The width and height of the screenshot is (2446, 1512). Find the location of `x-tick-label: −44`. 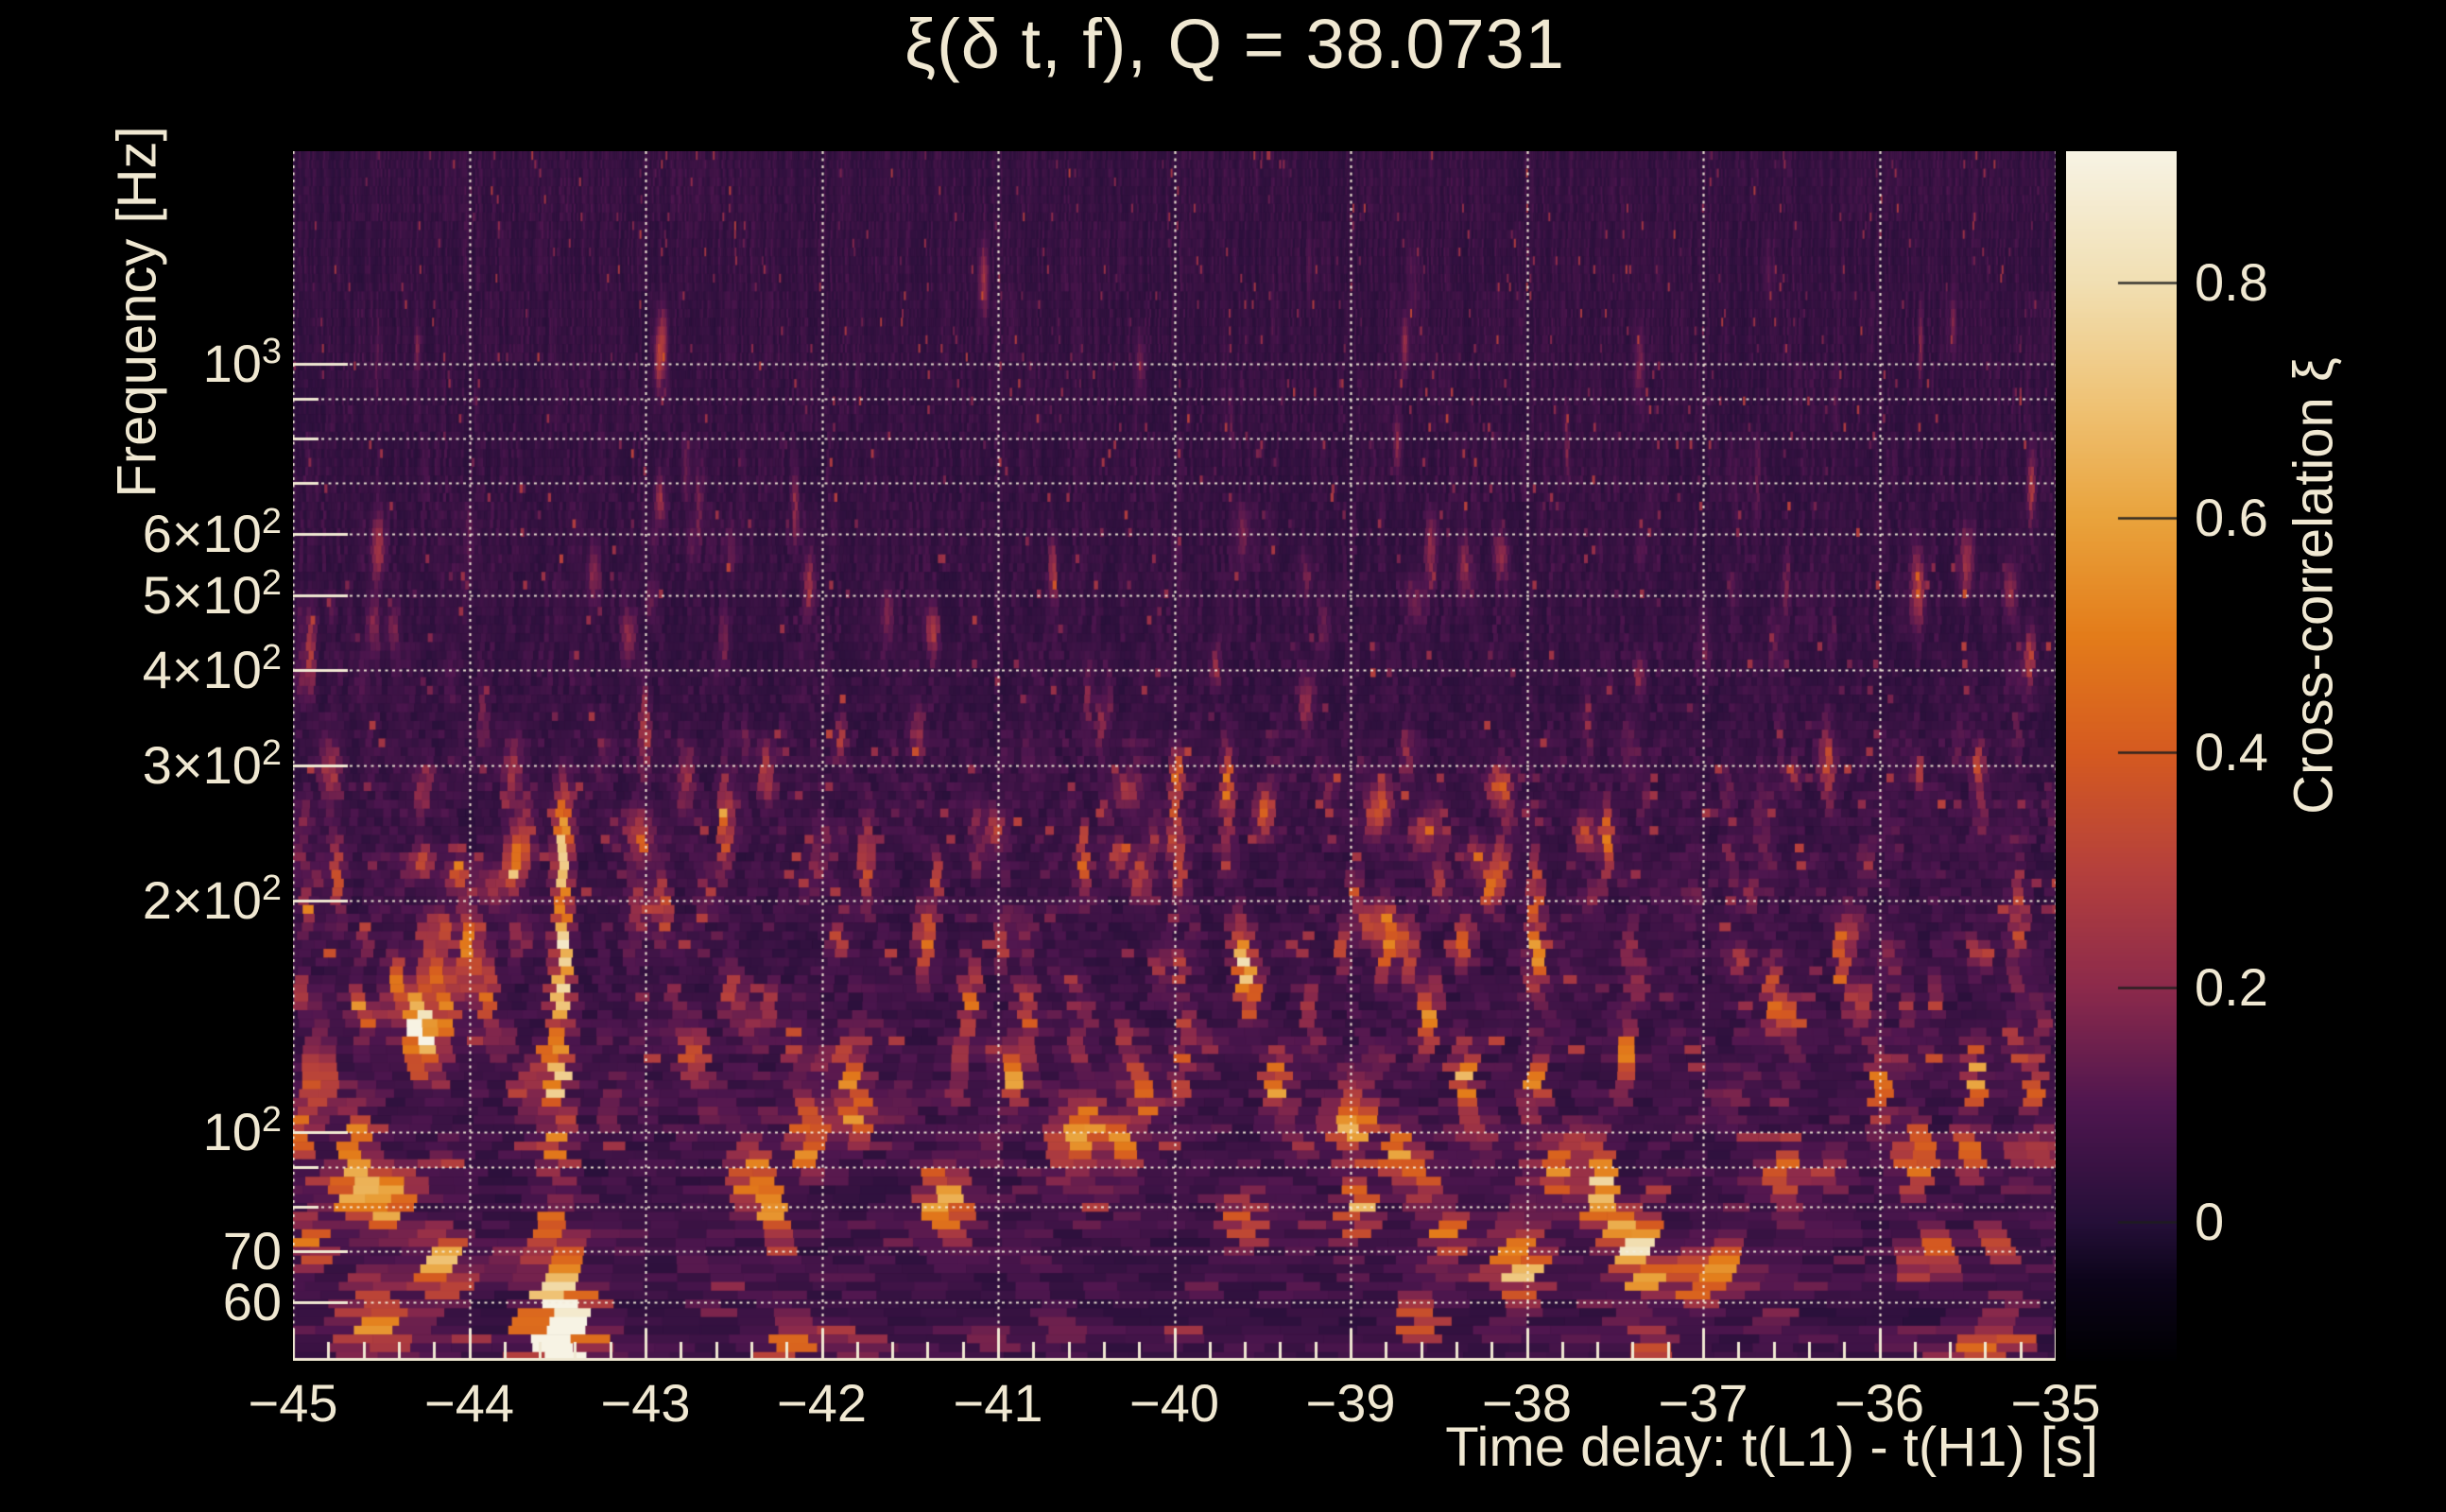

x-tick-label: −44 is located at coordinates (469, 1403).